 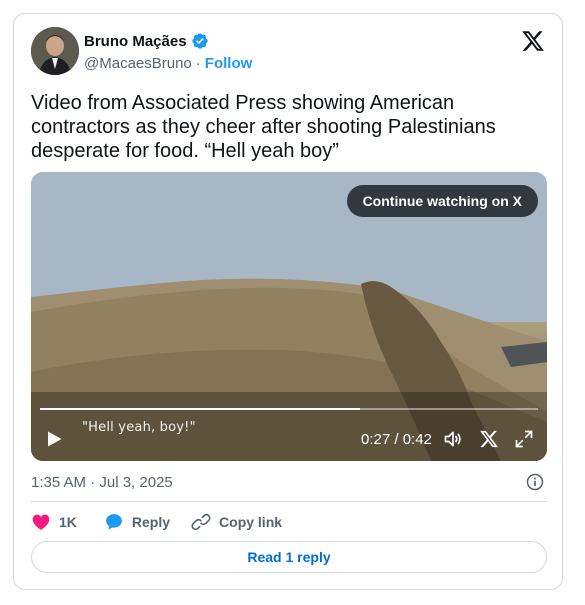 I want to click on video-progress-bar, so click(x=289, y=409).